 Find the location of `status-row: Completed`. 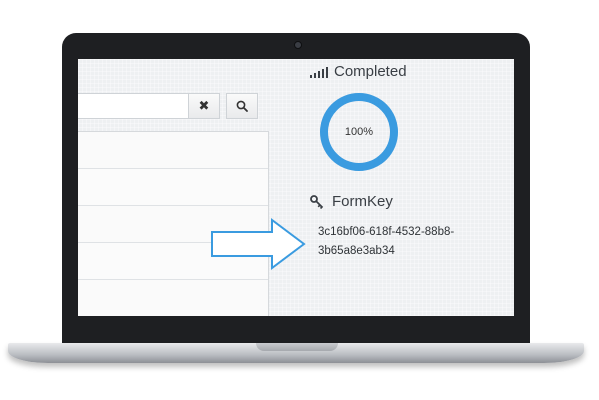

status-row: Completed is located at coordinates (358, 71).